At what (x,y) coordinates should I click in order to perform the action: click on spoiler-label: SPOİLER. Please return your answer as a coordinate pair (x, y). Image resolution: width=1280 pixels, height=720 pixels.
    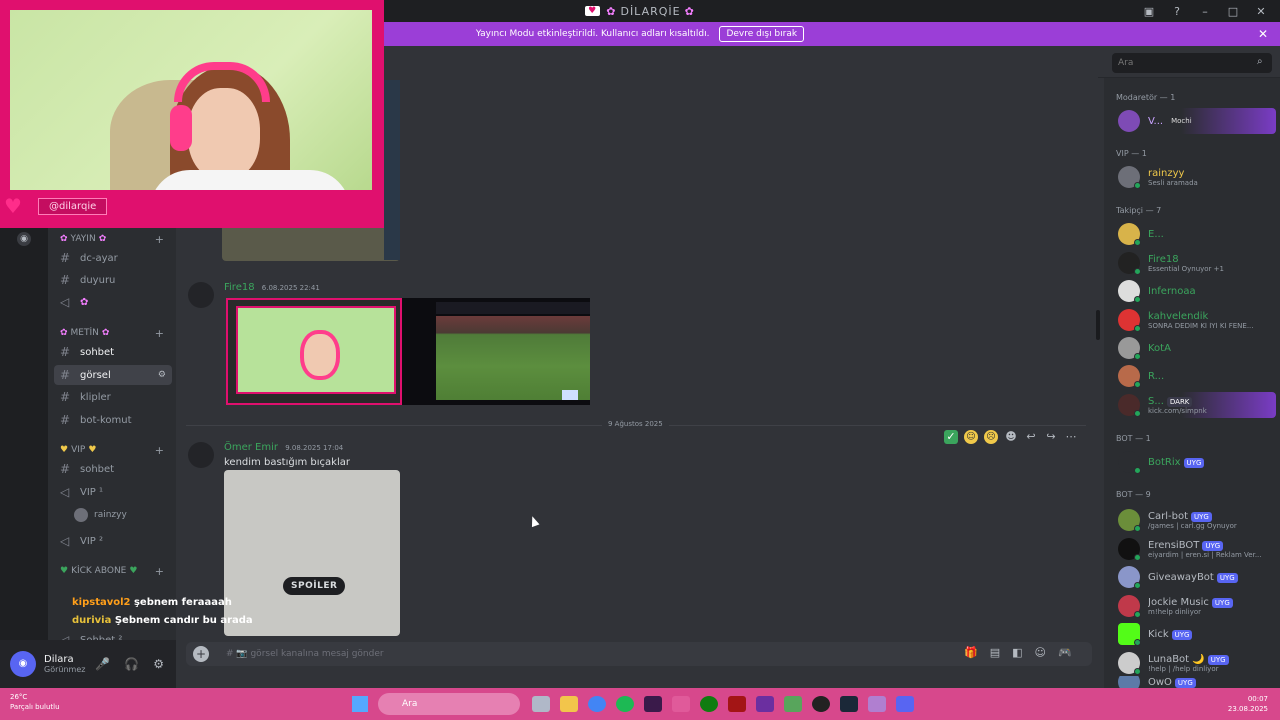
    Looking at the image, I should click on (314, 586).